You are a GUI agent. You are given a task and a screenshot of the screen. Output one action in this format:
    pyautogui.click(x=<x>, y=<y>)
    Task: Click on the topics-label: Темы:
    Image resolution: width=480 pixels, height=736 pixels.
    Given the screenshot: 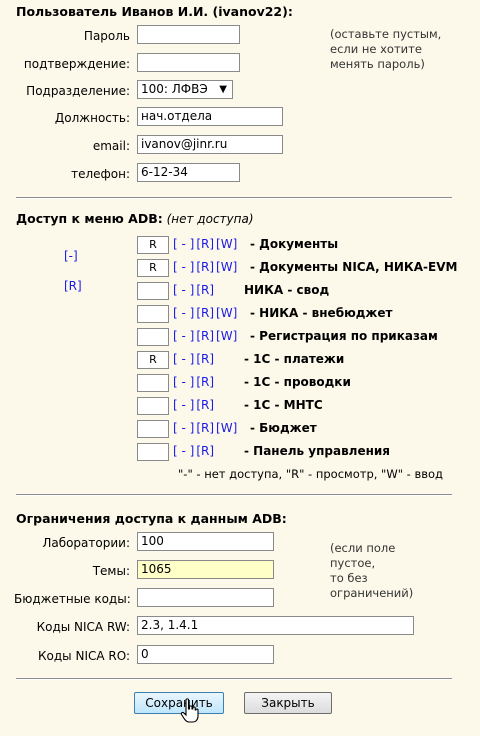 What is the action you would take?
    pyautogui.click(x=111, y=571)
    